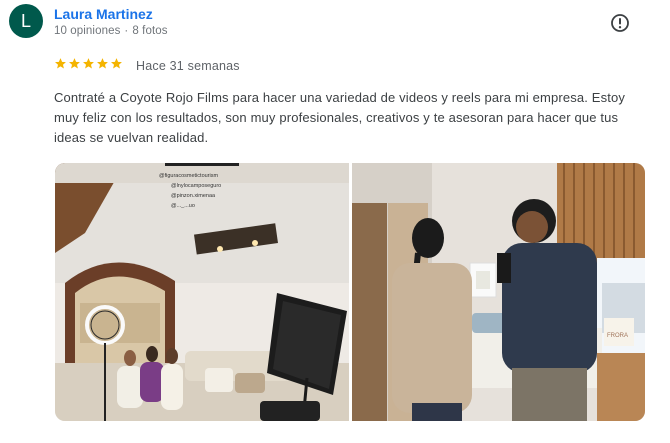 This screenshot has width=670, height=443. Describe the element at coordinates (196, 186) in the screenshot. I see `photo-tag-2: @lnylocamposeguro` at that location.